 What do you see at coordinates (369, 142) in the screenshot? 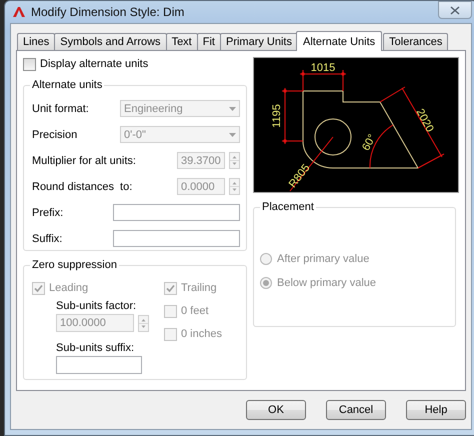
I see `dimension-label: 60°` at bounding box center [369, 142].